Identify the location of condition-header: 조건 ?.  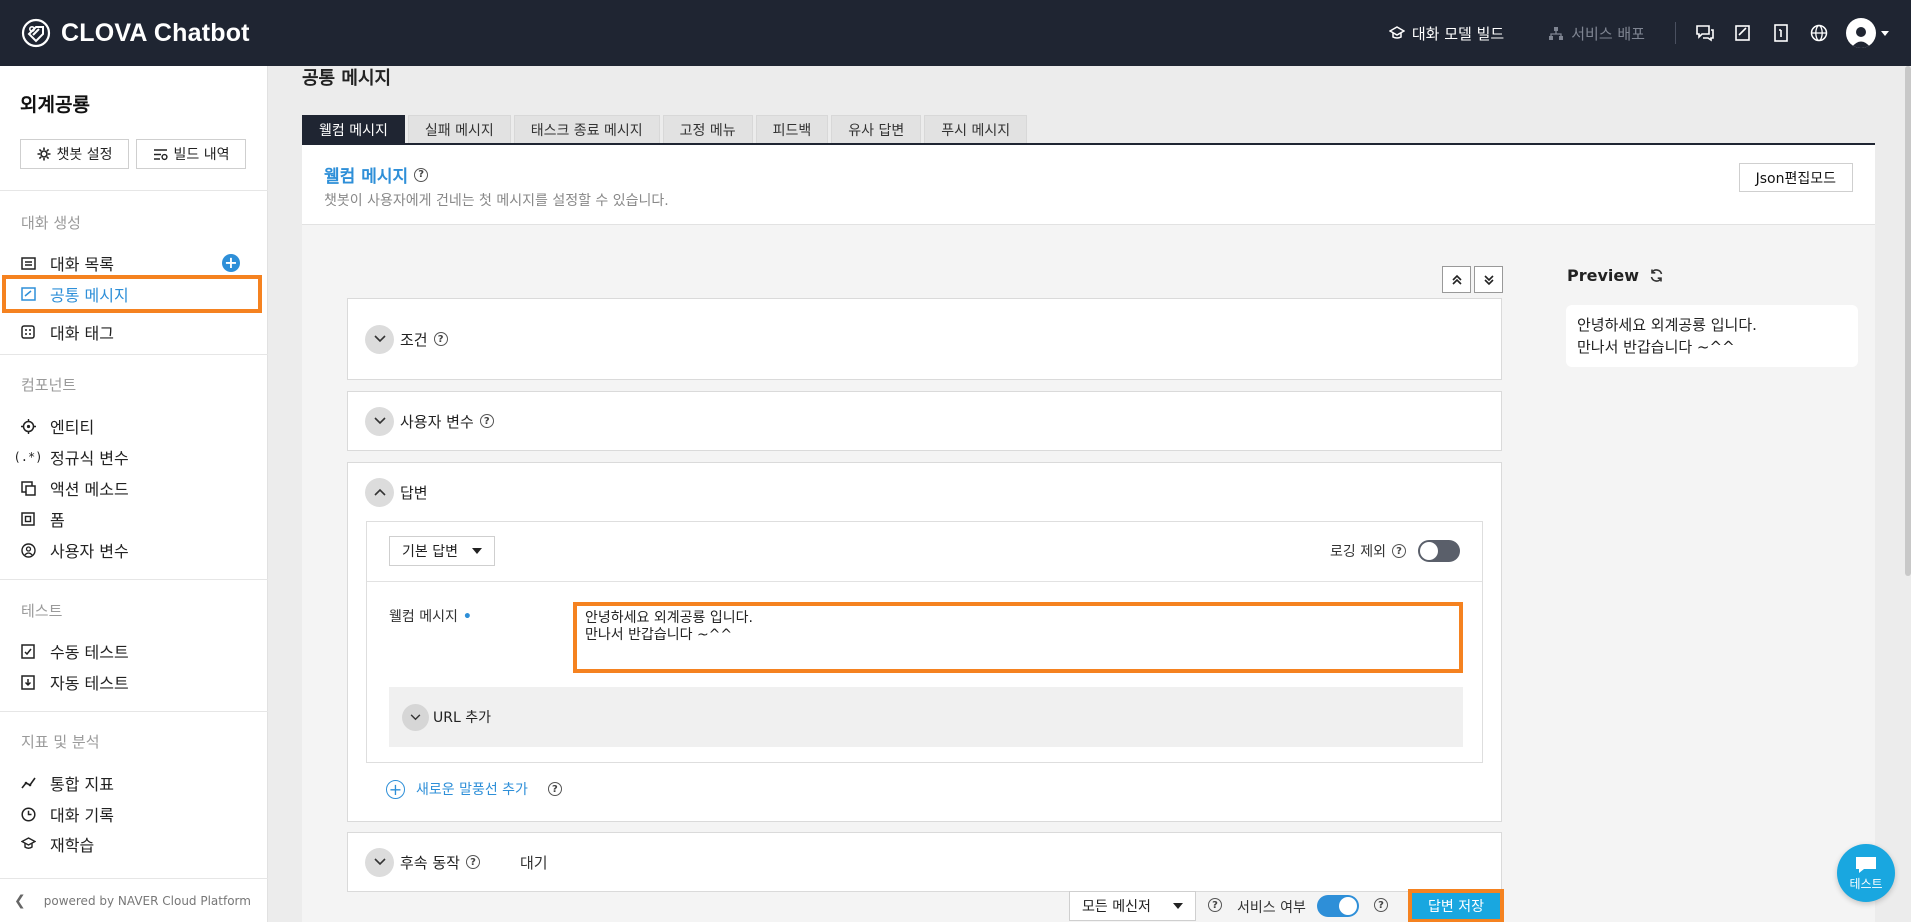
(924, 339).